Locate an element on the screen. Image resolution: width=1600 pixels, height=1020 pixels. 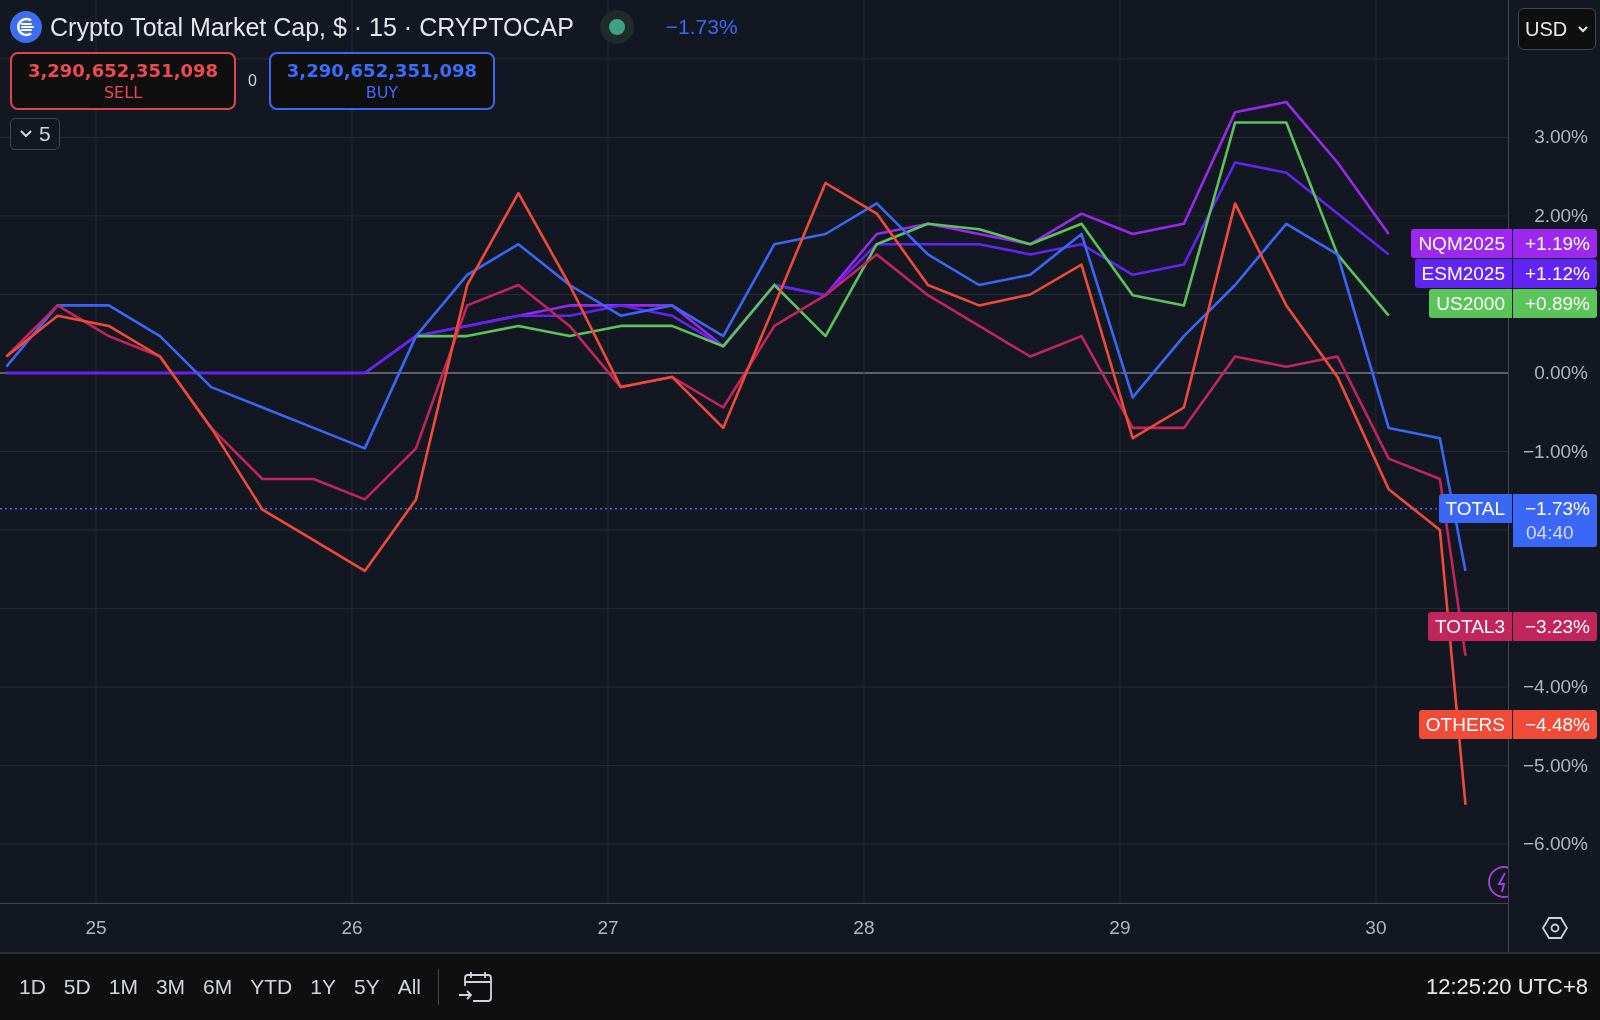
go-to-date-icon is located at coordinates (475, 987).